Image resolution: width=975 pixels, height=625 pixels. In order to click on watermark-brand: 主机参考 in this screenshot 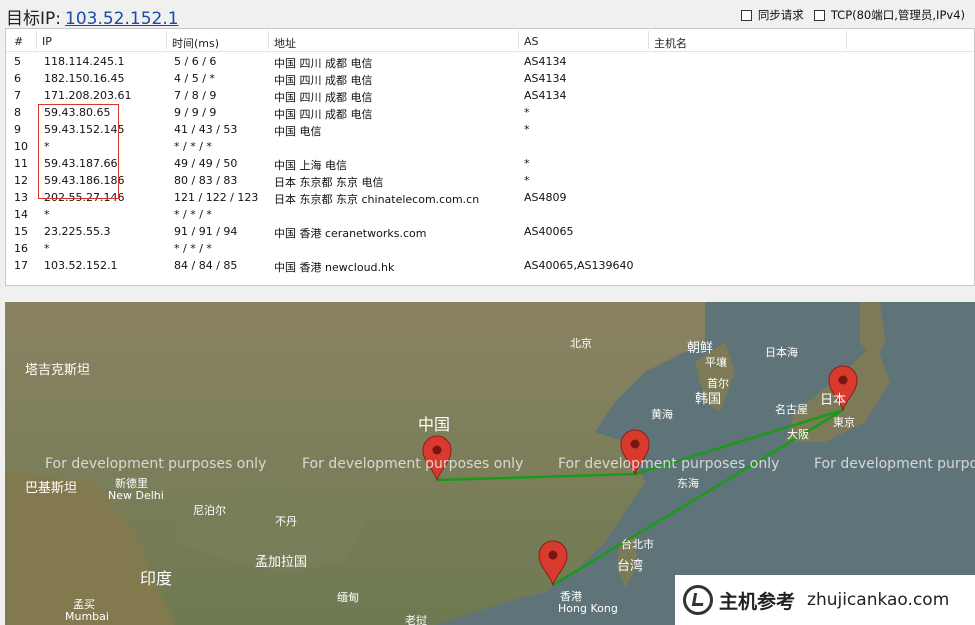, I will do `click(757, 601)`.